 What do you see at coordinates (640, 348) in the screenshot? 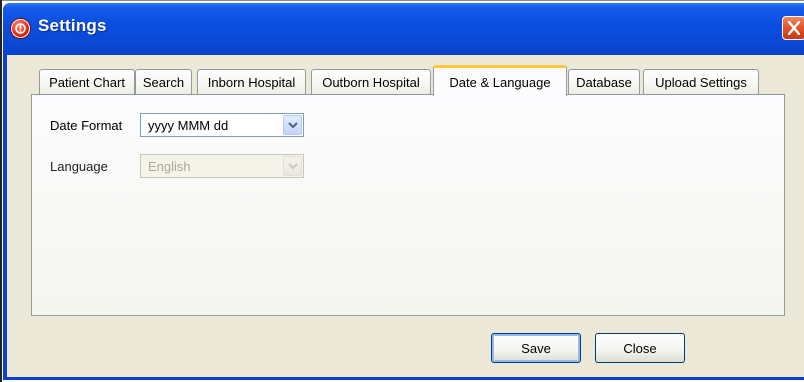
I see `close-button: Close` at bounding box center [640, 348].